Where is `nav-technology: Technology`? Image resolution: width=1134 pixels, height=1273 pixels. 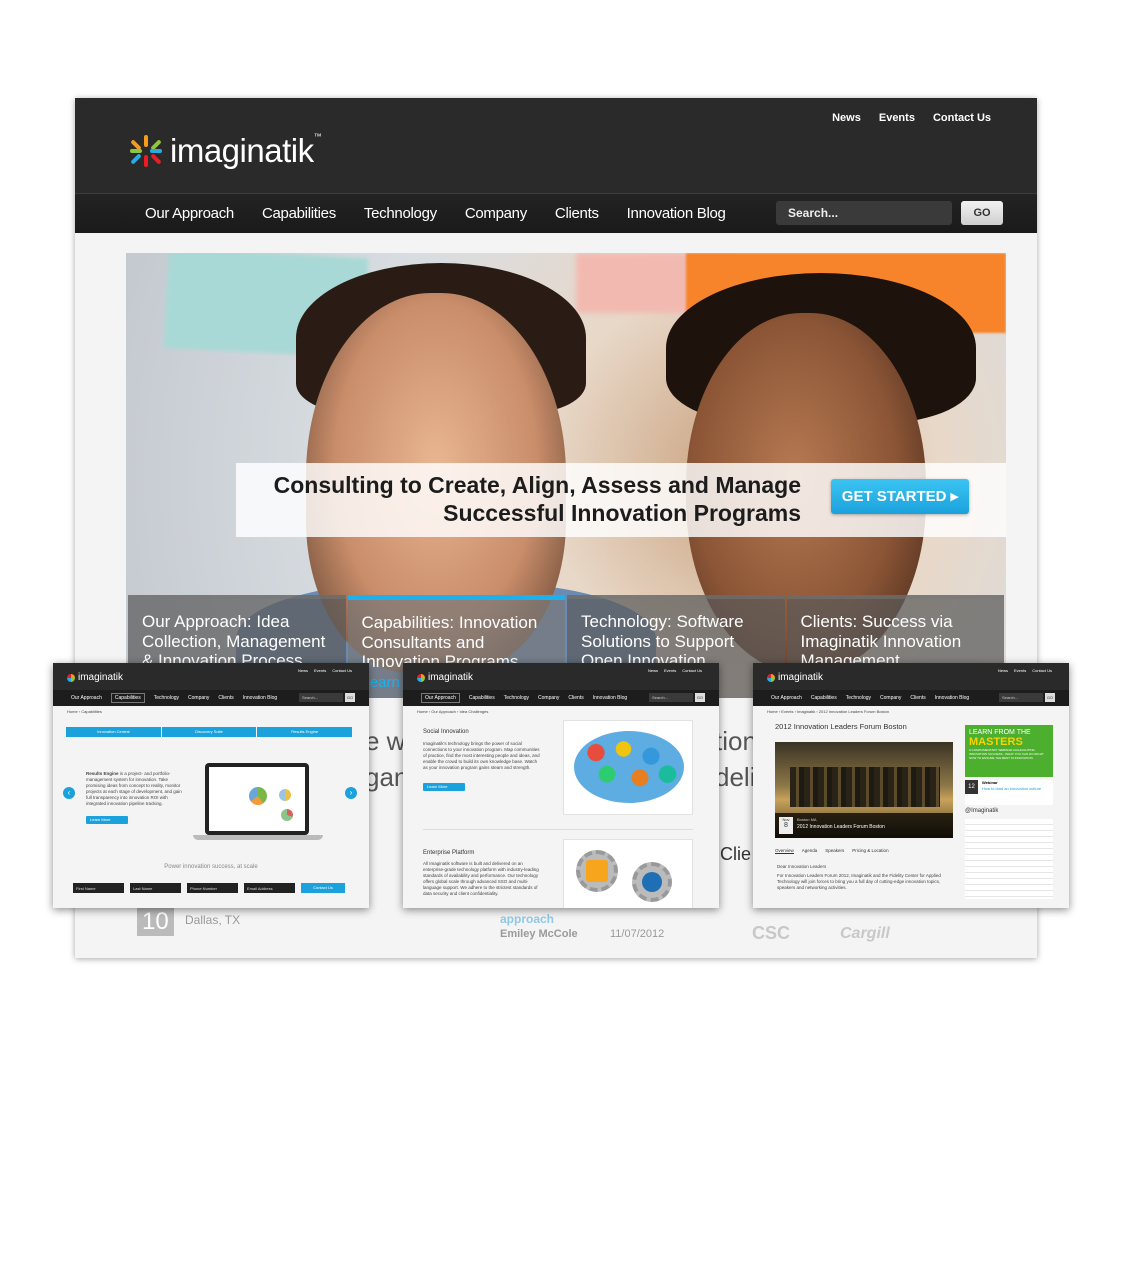 nav-technology: Technology is located at coordinates (400, 213).